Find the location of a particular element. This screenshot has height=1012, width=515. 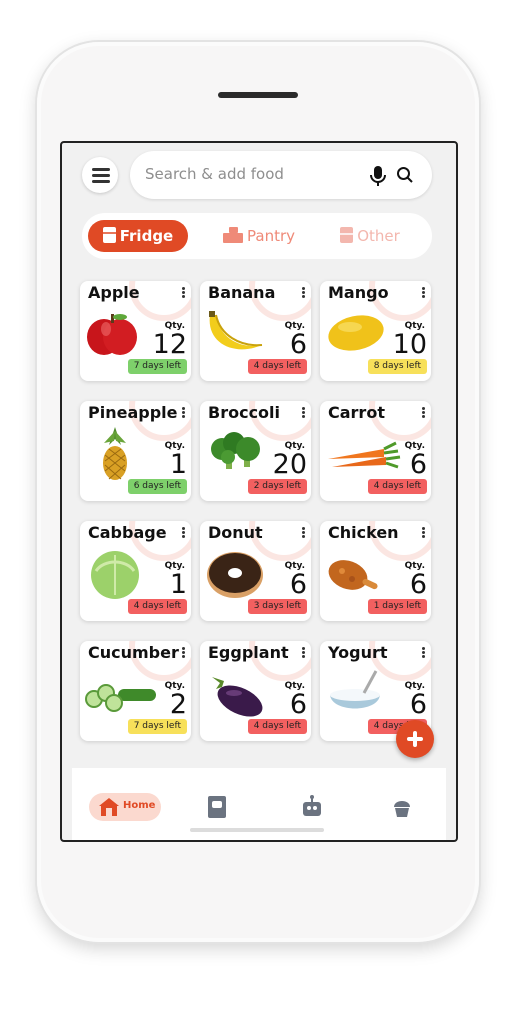

mic-icon is located at coordinates (378, 176).